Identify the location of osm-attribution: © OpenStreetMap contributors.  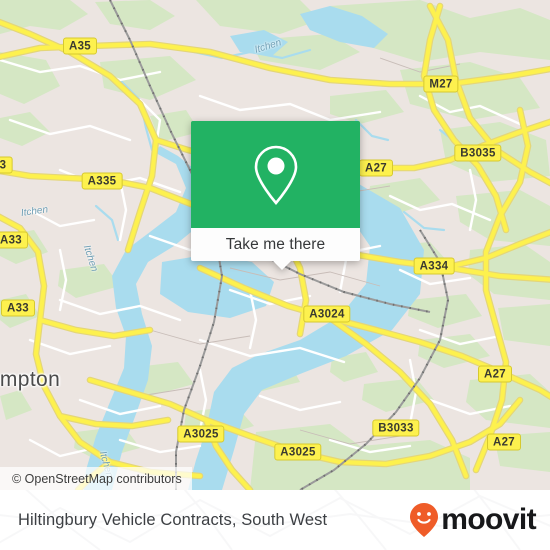
(96, 478).